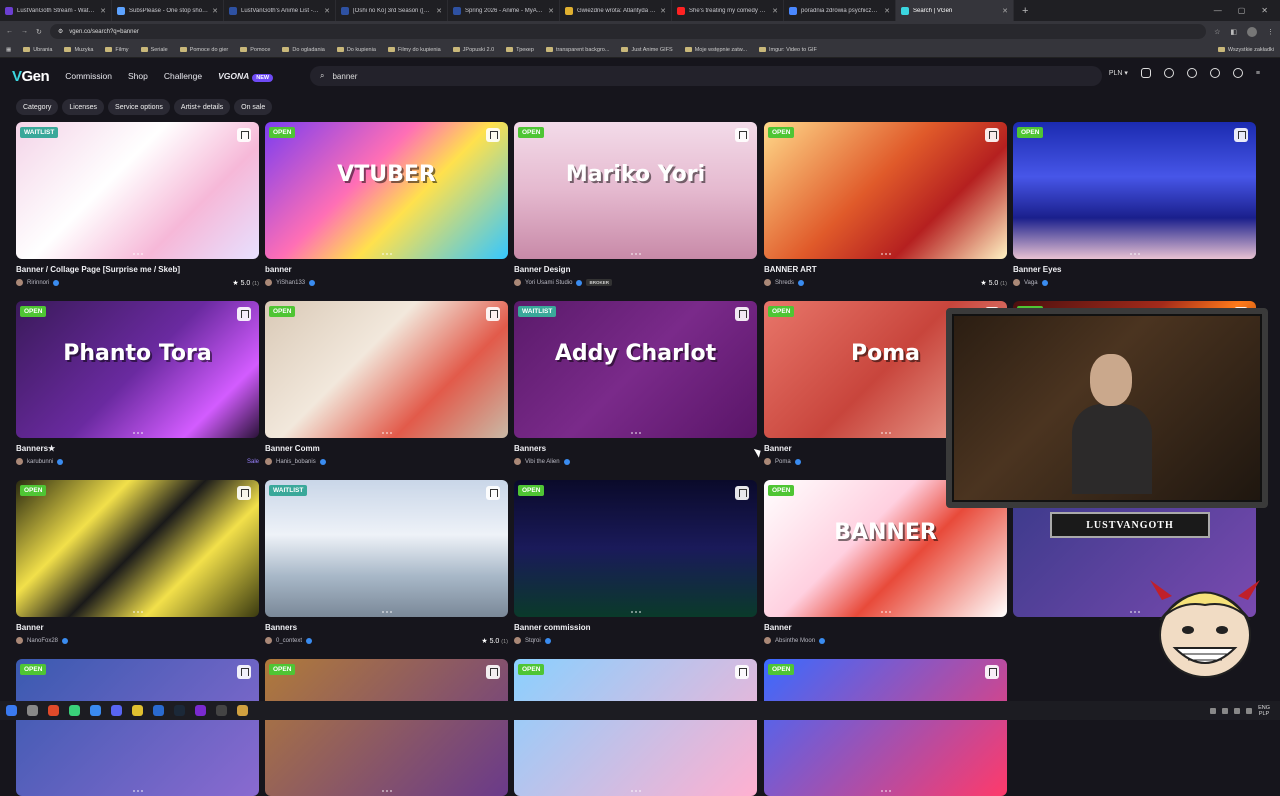 The width and height of the screenshot is (1280, 796). I want to click on search-taskbar-icon, so click(32, 710).